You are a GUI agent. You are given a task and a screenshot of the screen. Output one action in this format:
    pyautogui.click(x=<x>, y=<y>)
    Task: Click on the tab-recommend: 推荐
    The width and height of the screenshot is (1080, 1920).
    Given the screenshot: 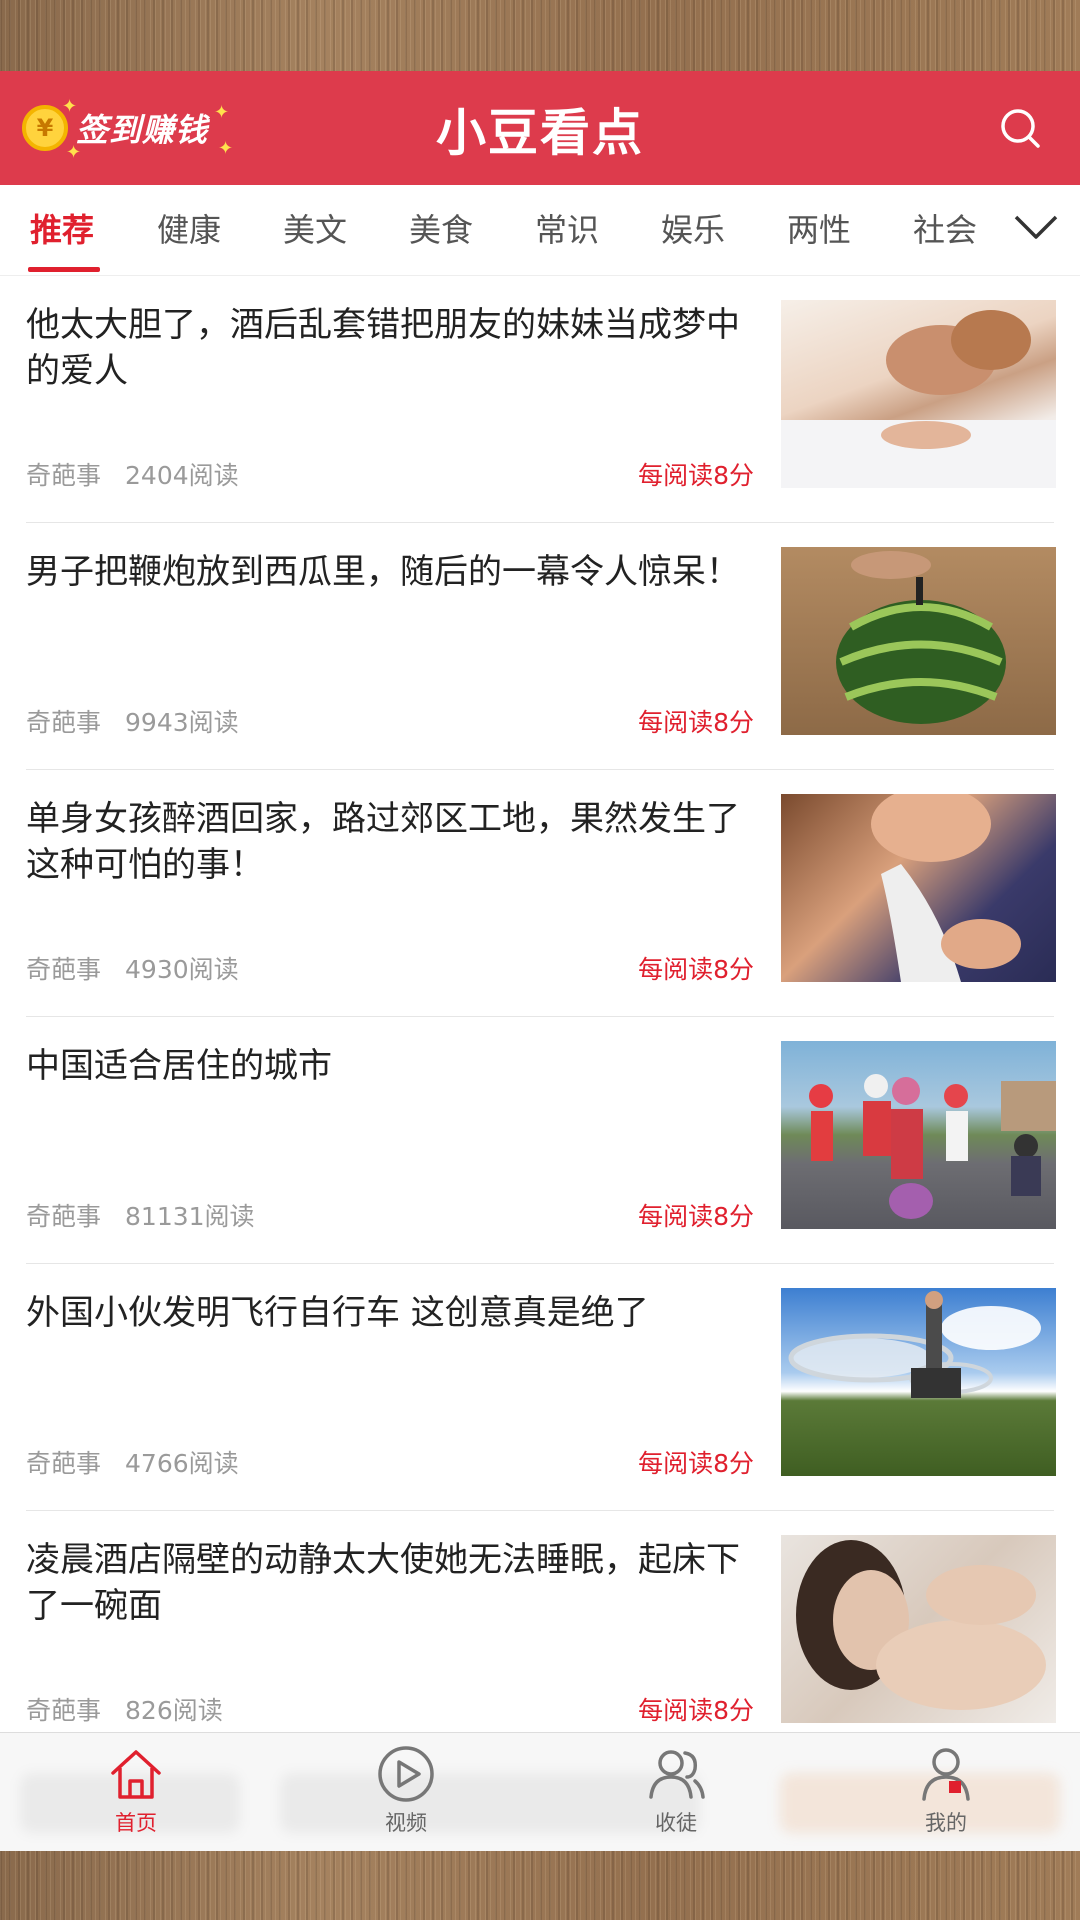 What is the action you would take?
    pyautogui.click(x=62, y=230)
    